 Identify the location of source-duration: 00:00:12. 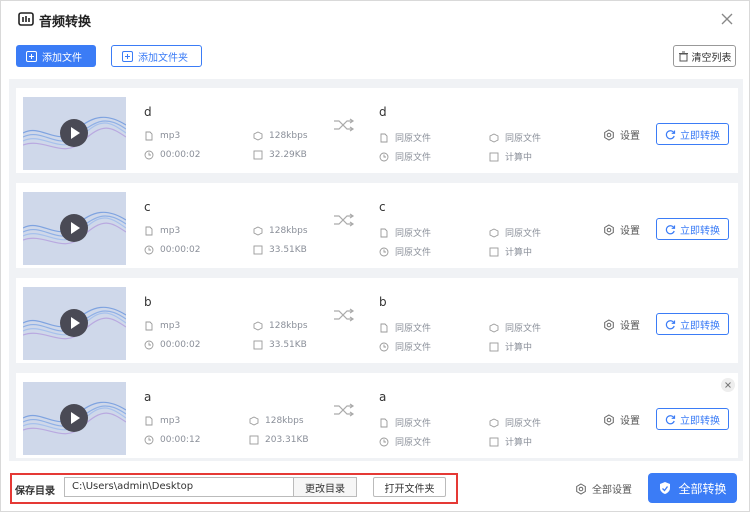
(172, 440).